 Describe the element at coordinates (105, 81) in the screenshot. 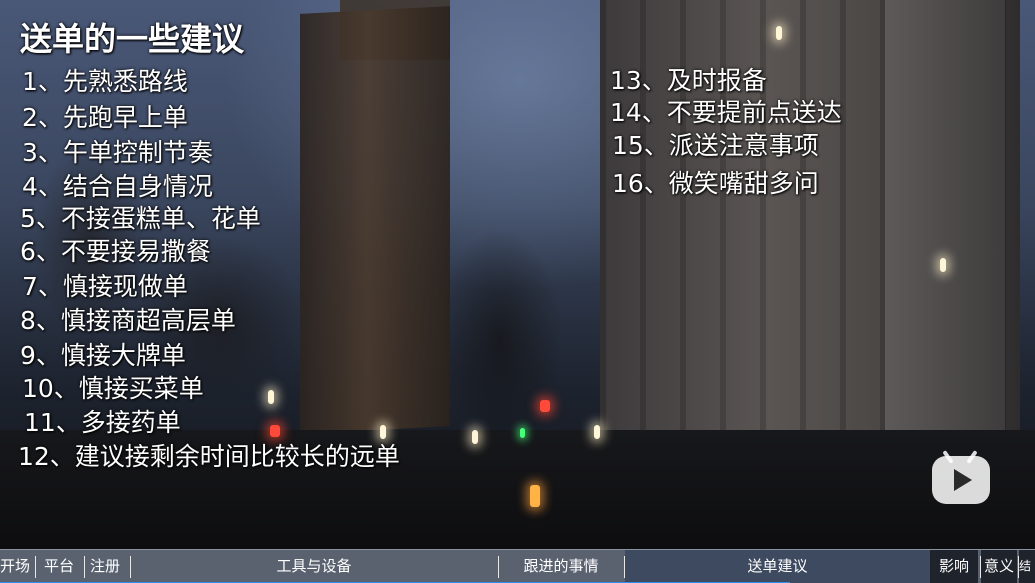

I see `tip-item: 1、先熟悉路线` at that location.